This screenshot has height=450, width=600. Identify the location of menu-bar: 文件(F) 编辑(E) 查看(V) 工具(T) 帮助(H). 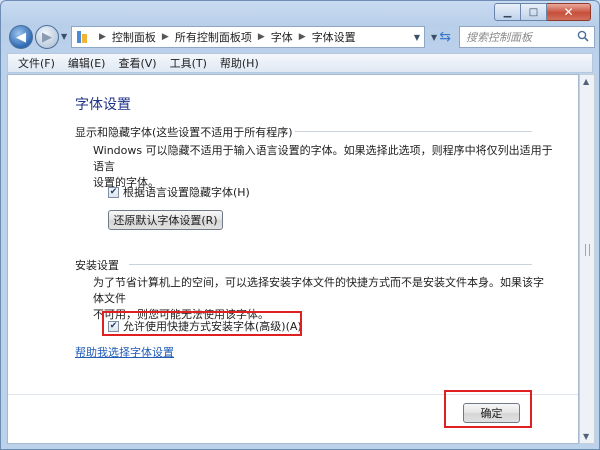
(300, 63).